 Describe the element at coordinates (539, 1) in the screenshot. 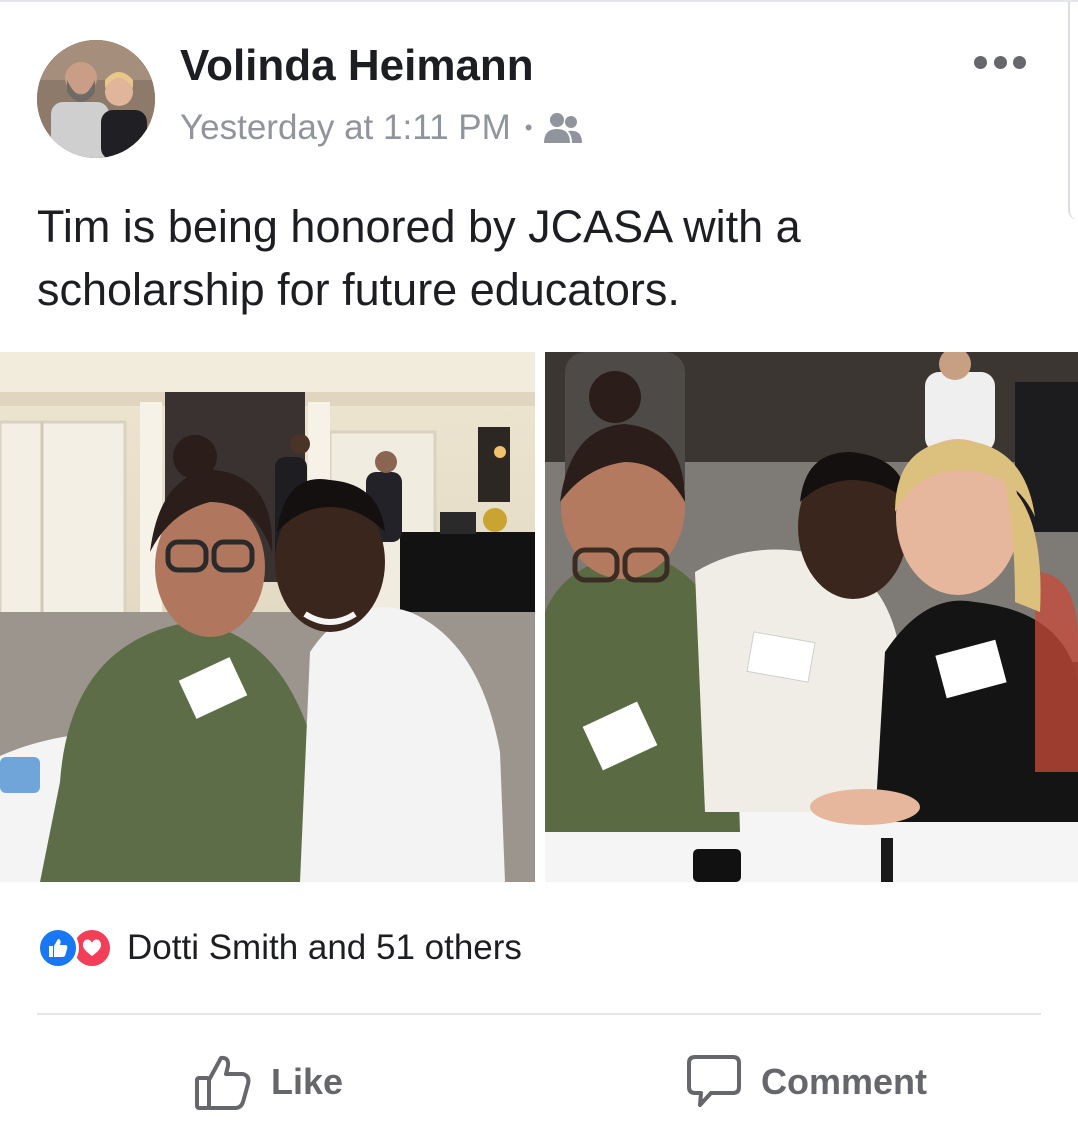

I see `top-border` at that location.